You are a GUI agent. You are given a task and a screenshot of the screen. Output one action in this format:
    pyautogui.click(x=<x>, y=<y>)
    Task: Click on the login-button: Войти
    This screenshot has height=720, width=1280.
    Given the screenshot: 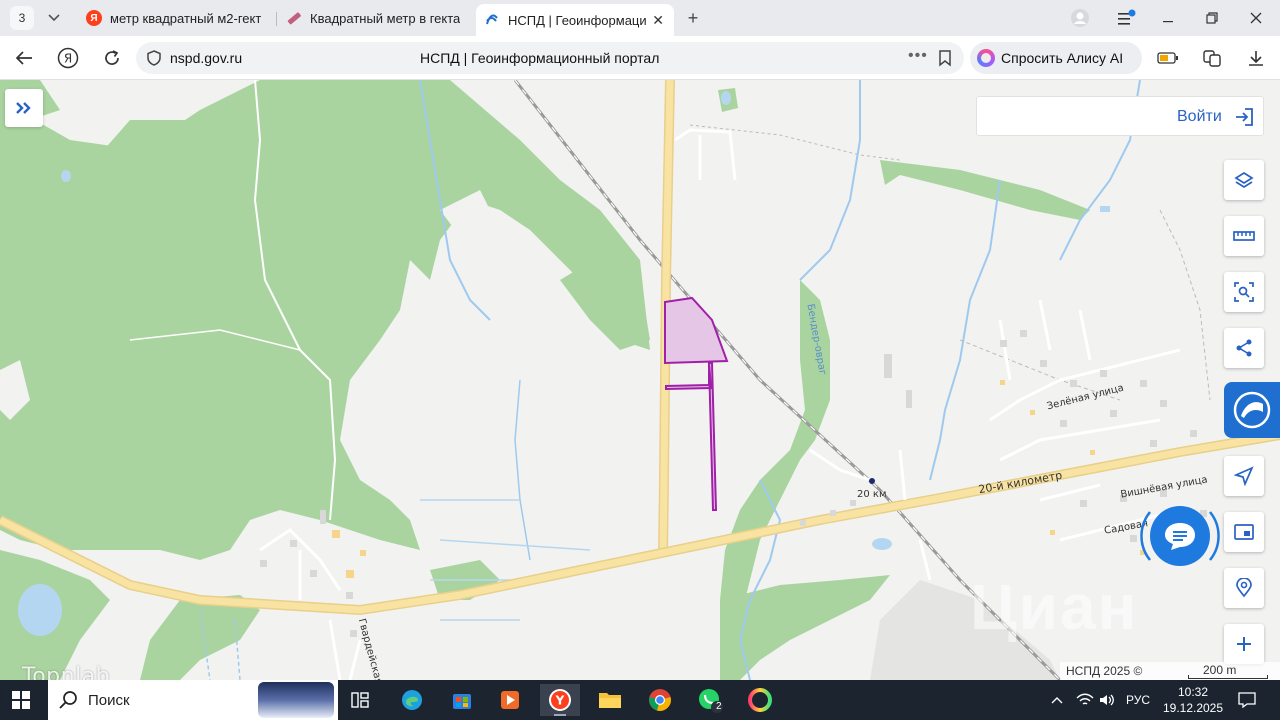 What is the action you would take?
    pyautogui.click(x=1120, y=116)
    